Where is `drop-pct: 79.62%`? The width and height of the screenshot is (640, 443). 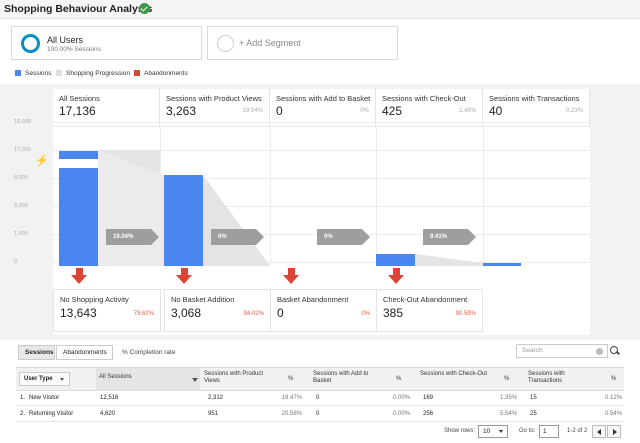
drop-pct: 79.62% is located at coordinates (143, 314).